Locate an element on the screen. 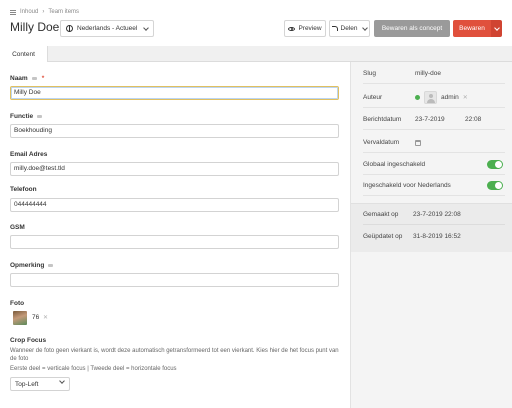  locale-selected: Nederlands - Actueel is located at coordinates (107, 28).